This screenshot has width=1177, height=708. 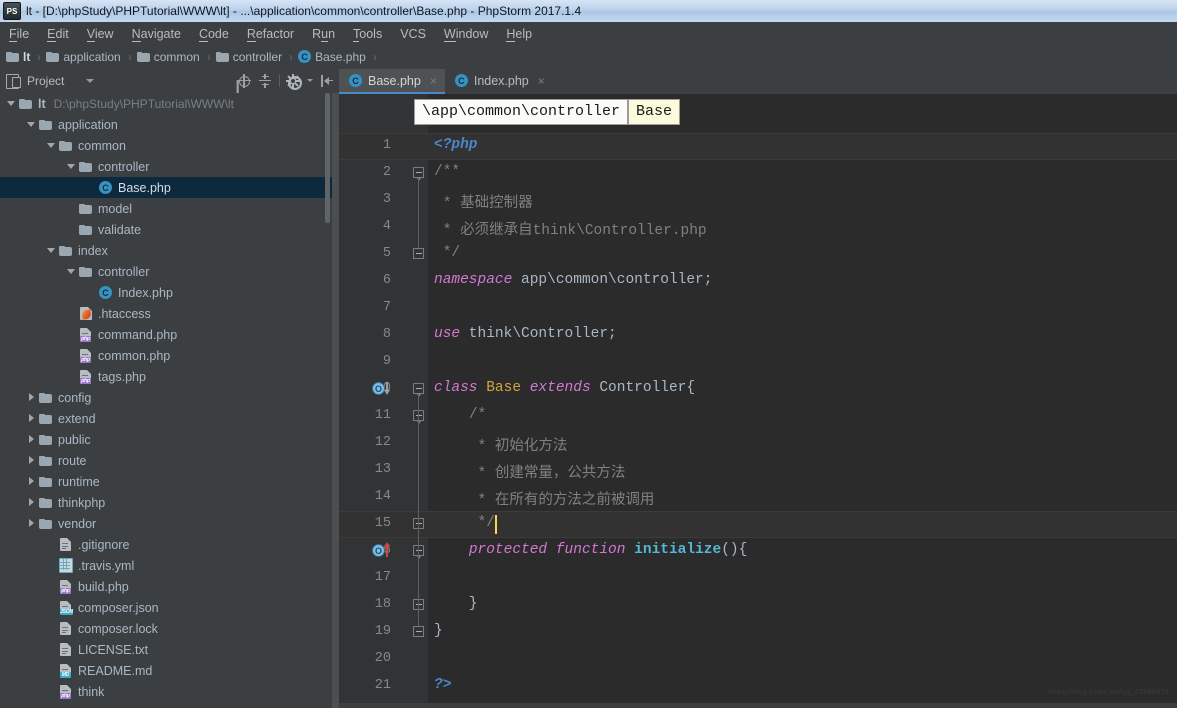 What do you see at coordinates (166, 586) in the screenshot?
I see `tree-item-build-php: php build.php` at bounding box center [166, 586].